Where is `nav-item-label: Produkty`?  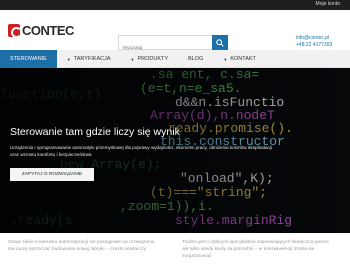 nav-item-label: Produkty is located at coordinates (153, 59).